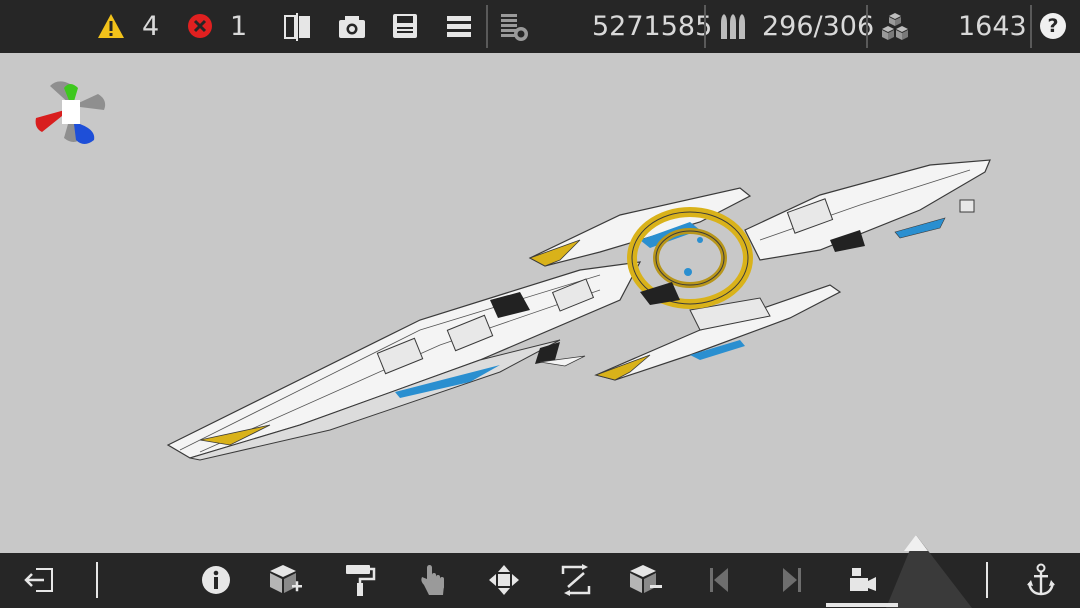 This screenshot has height=608, width=1080. Describe the element at coordinates (862, 605) in the screenshot. I see `active-tool-indicator` at that location.